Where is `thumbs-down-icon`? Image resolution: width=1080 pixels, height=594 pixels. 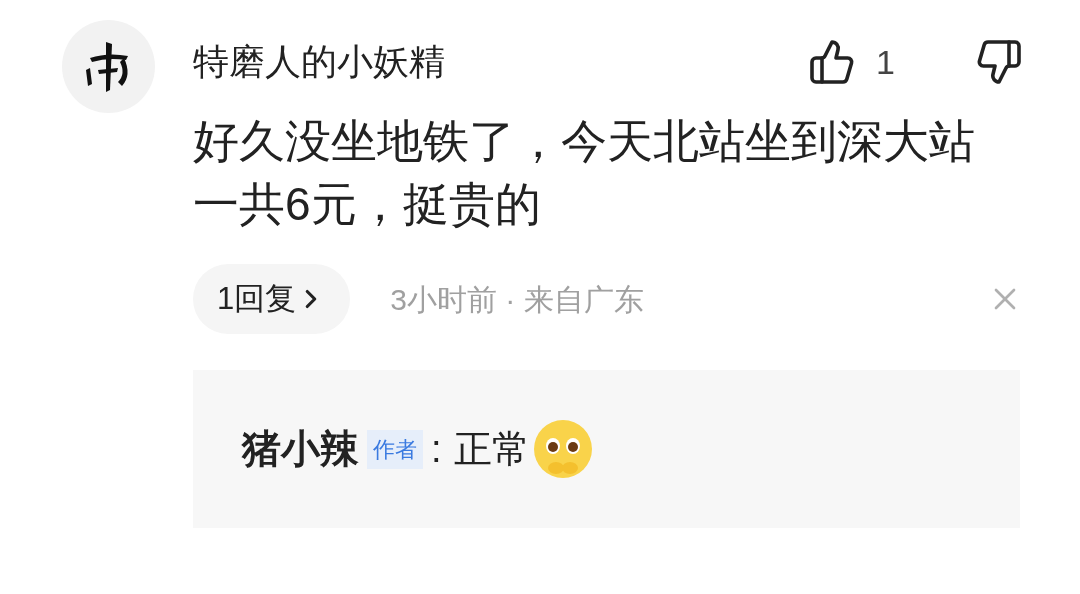 thumbs-down-icon is located at coordinates (999, 62).